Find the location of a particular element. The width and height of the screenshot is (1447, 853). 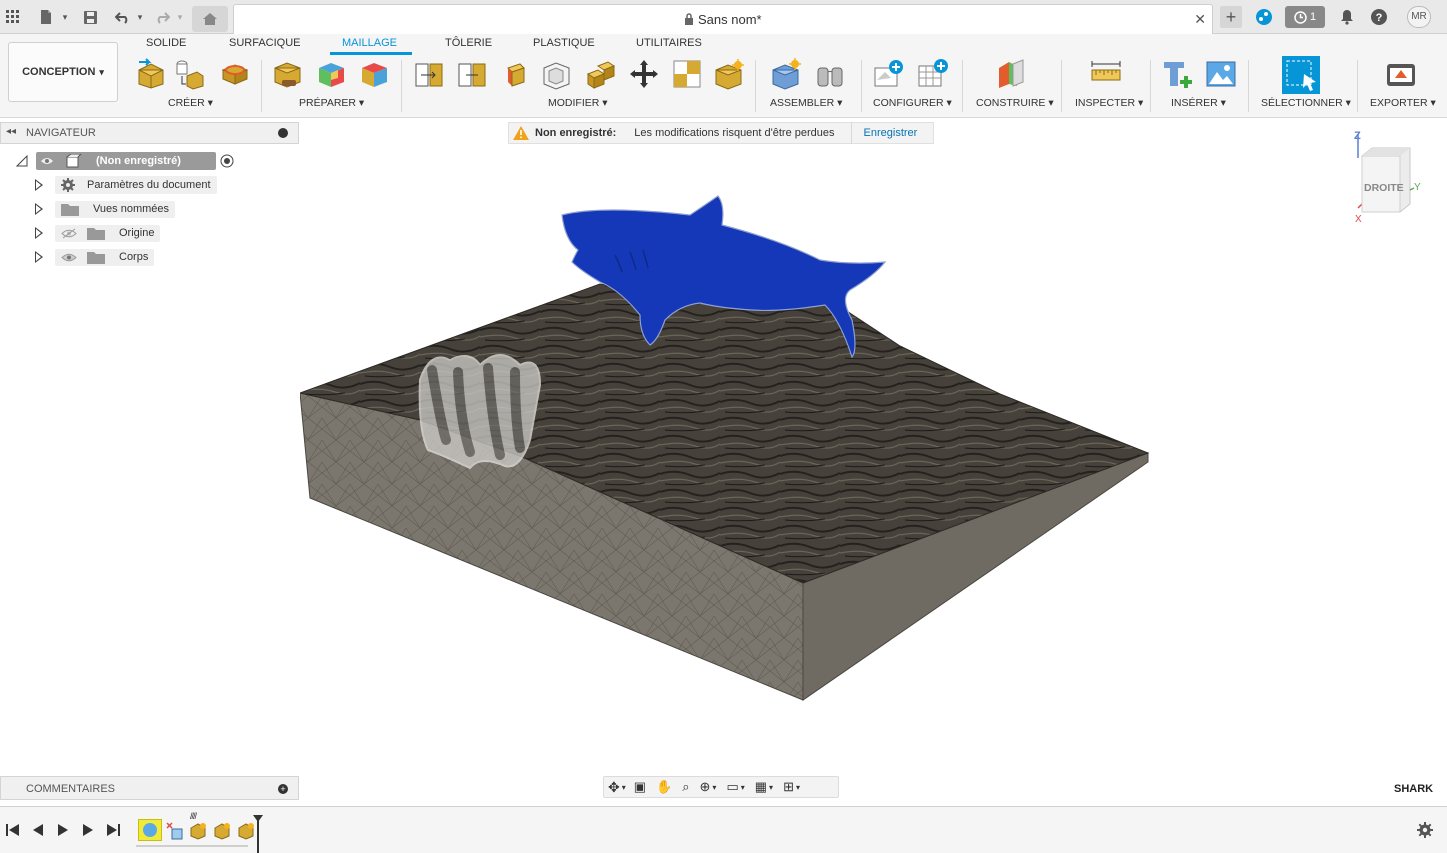

comments-panel-header: COMMENTAIRES + is located at coordinates (149, 788).